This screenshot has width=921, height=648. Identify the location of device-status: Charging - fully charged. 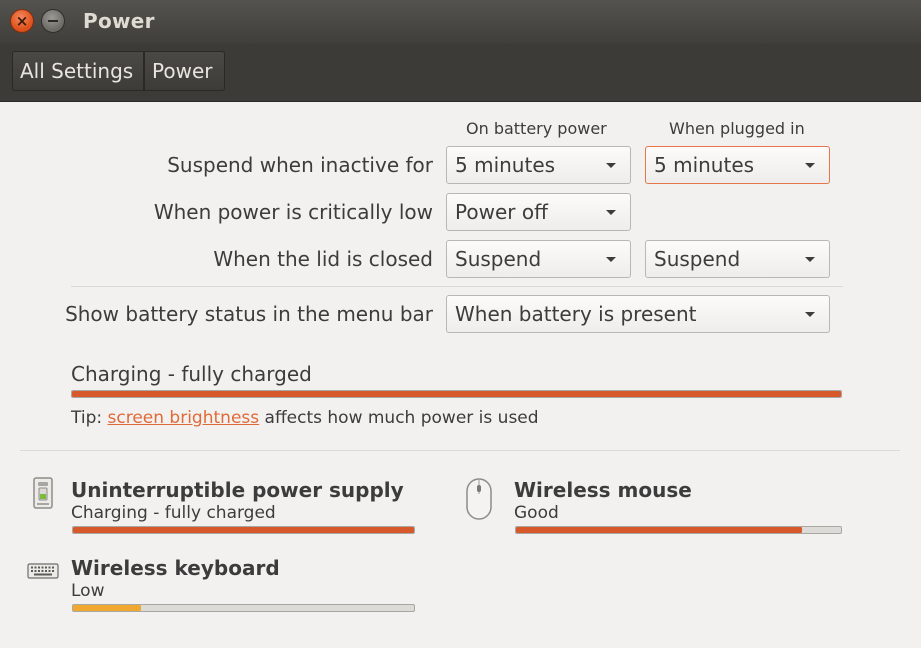
(173, 513).